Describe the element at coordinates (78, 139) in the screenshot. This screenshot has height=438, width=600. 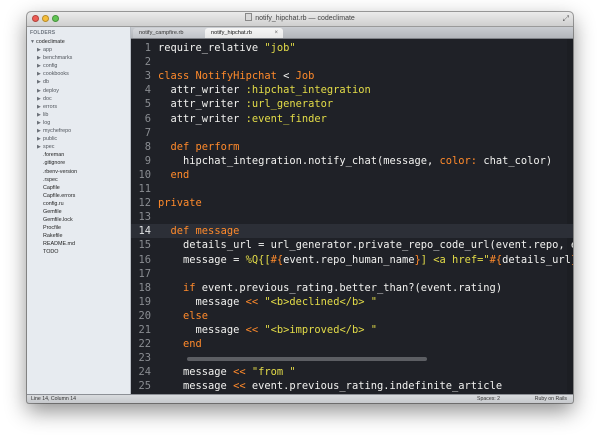
I see `sidebar-folder-public: ▶ public` at that location.